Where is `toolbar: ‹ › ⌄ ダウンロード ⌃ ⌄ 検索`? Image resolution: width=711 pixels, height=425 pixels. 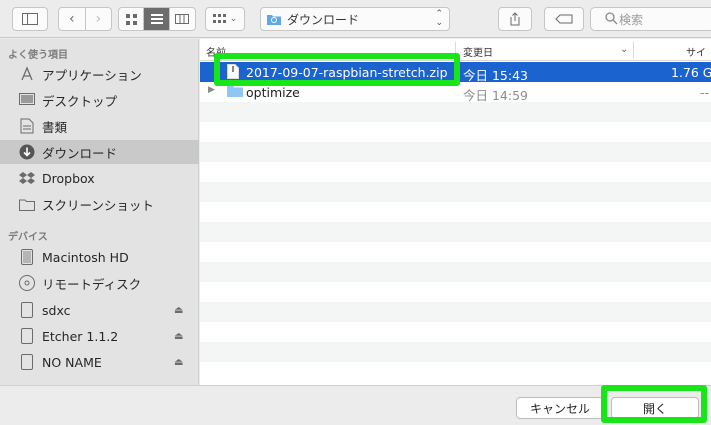
toolbar: ‹ › ⌄ ダウンロード ⌃ ⌄ 検索 is located at coordinates (355, 19).